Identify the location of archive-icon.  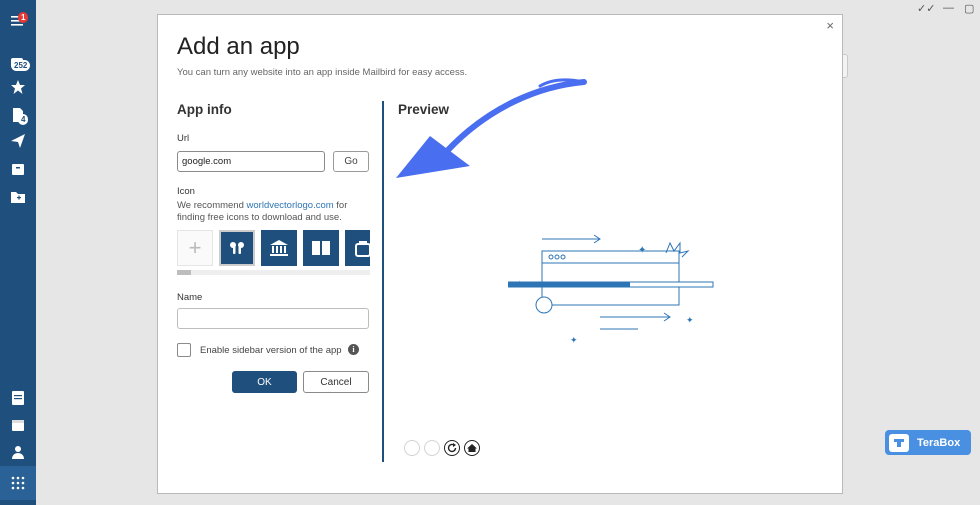
(18, 169).